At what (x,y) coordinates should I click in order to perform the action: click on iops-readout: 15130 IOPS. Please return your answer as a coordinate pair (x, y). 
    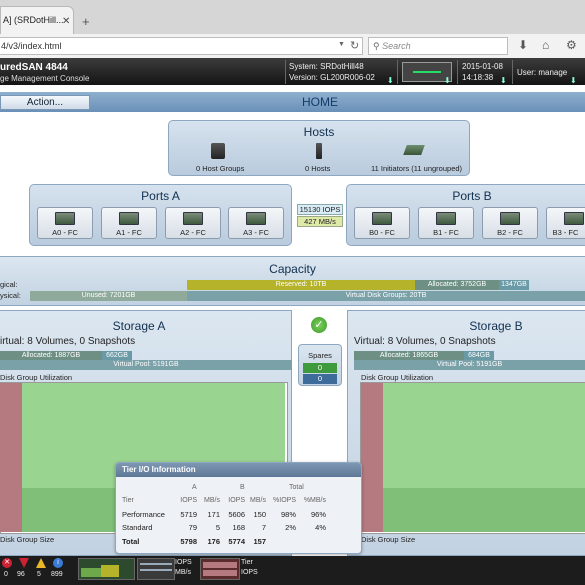
    Looking at the image, I should click on (320, 209).